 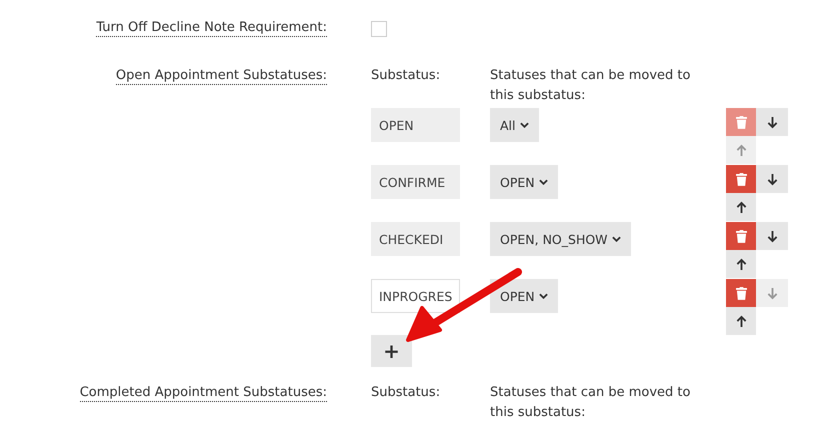 I want to click on substatus-field: CONFIRME, so click(x=415, y=182).